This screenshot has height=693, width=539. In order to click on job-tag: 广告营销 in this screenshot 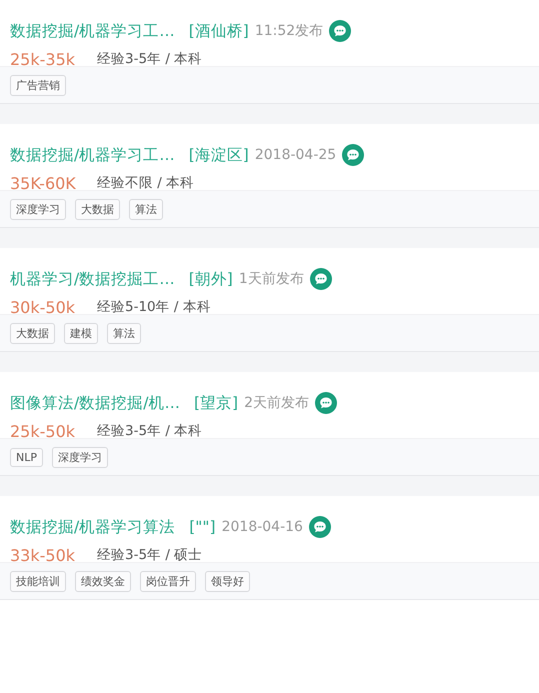, I will do `click(38, 85)`.